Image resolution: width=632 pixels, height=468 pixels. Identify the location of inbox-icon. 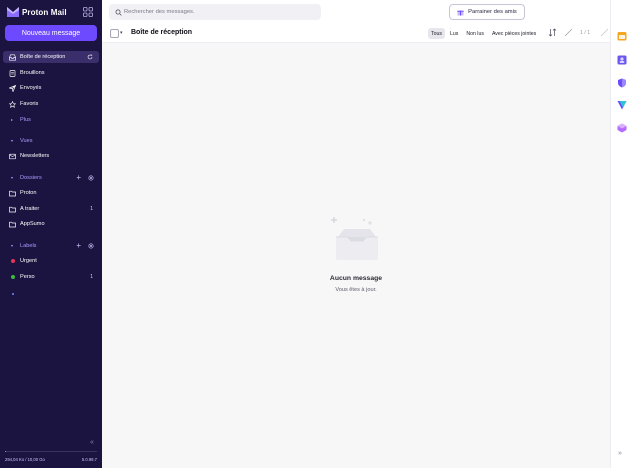
(12, 57).